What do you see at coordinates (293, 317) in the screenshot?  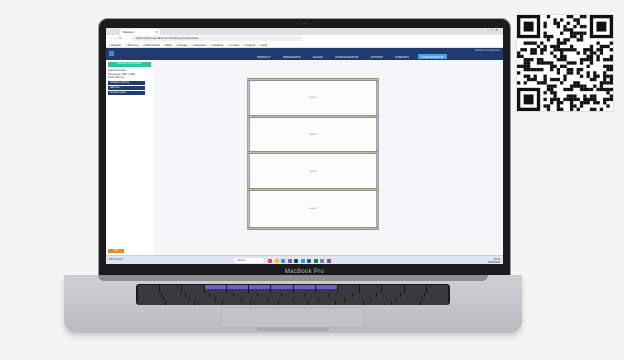 I see `touchpad` at bounding box center [293, 317].